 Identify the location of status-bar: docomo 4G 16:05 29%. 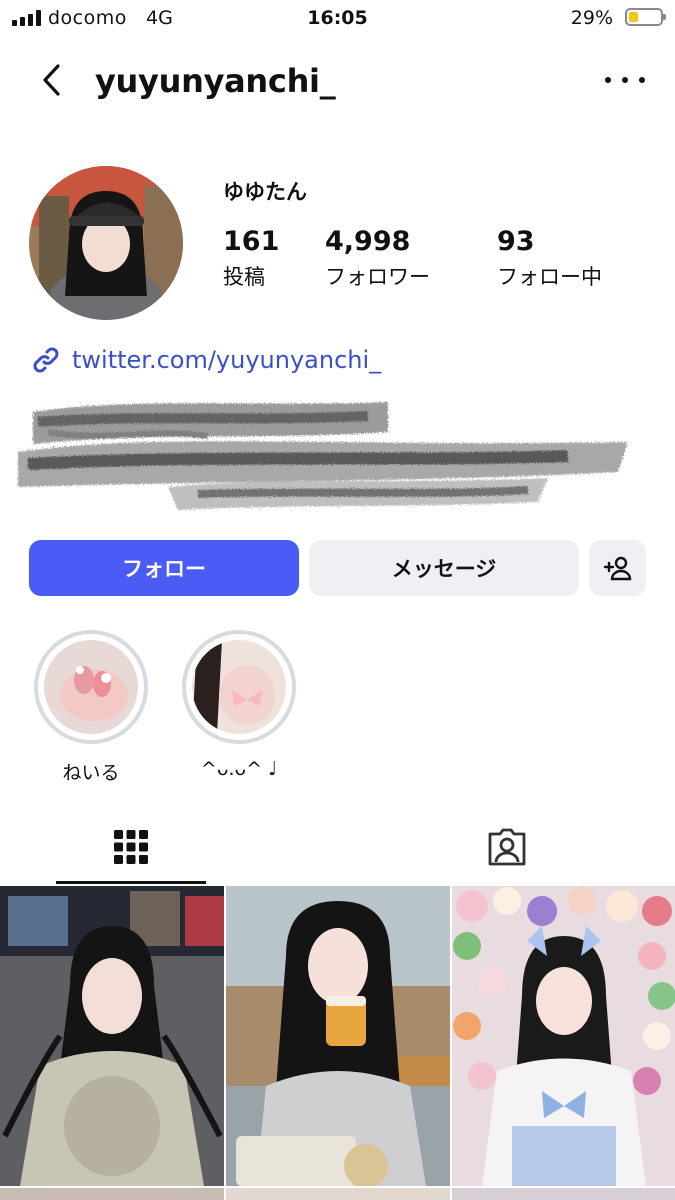
(337, 19).